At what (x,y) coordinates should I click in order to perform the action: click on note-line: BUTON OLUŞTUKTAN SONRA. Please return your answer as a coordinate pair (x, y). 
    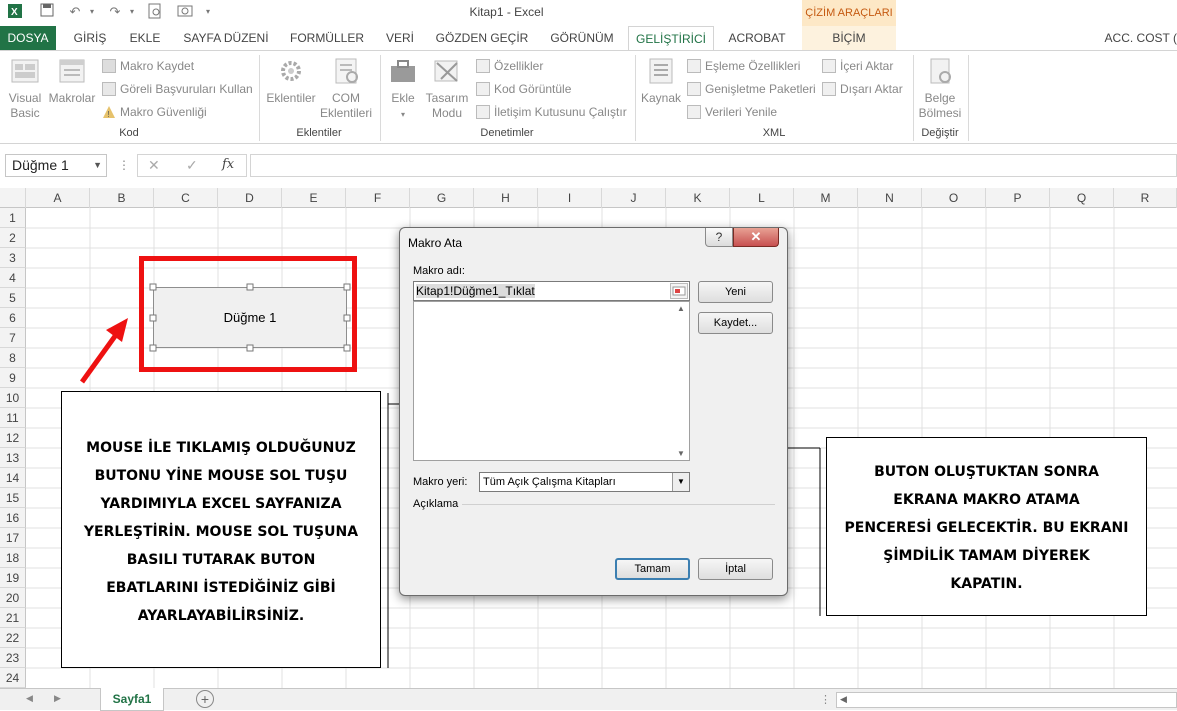
    Looking at the image, I should click on (986, 472).